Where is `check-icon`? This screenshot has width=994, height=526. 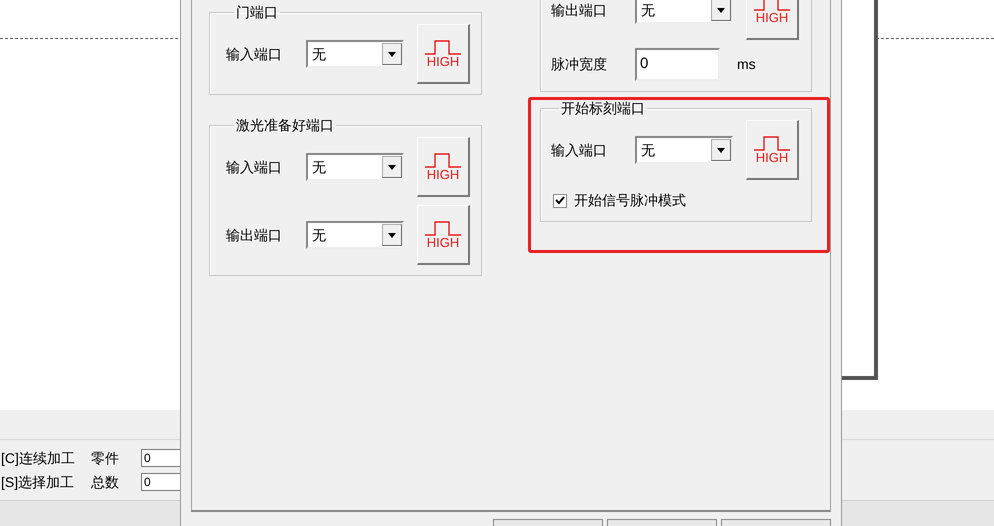 check-icon is located at coordinates (560, 200).